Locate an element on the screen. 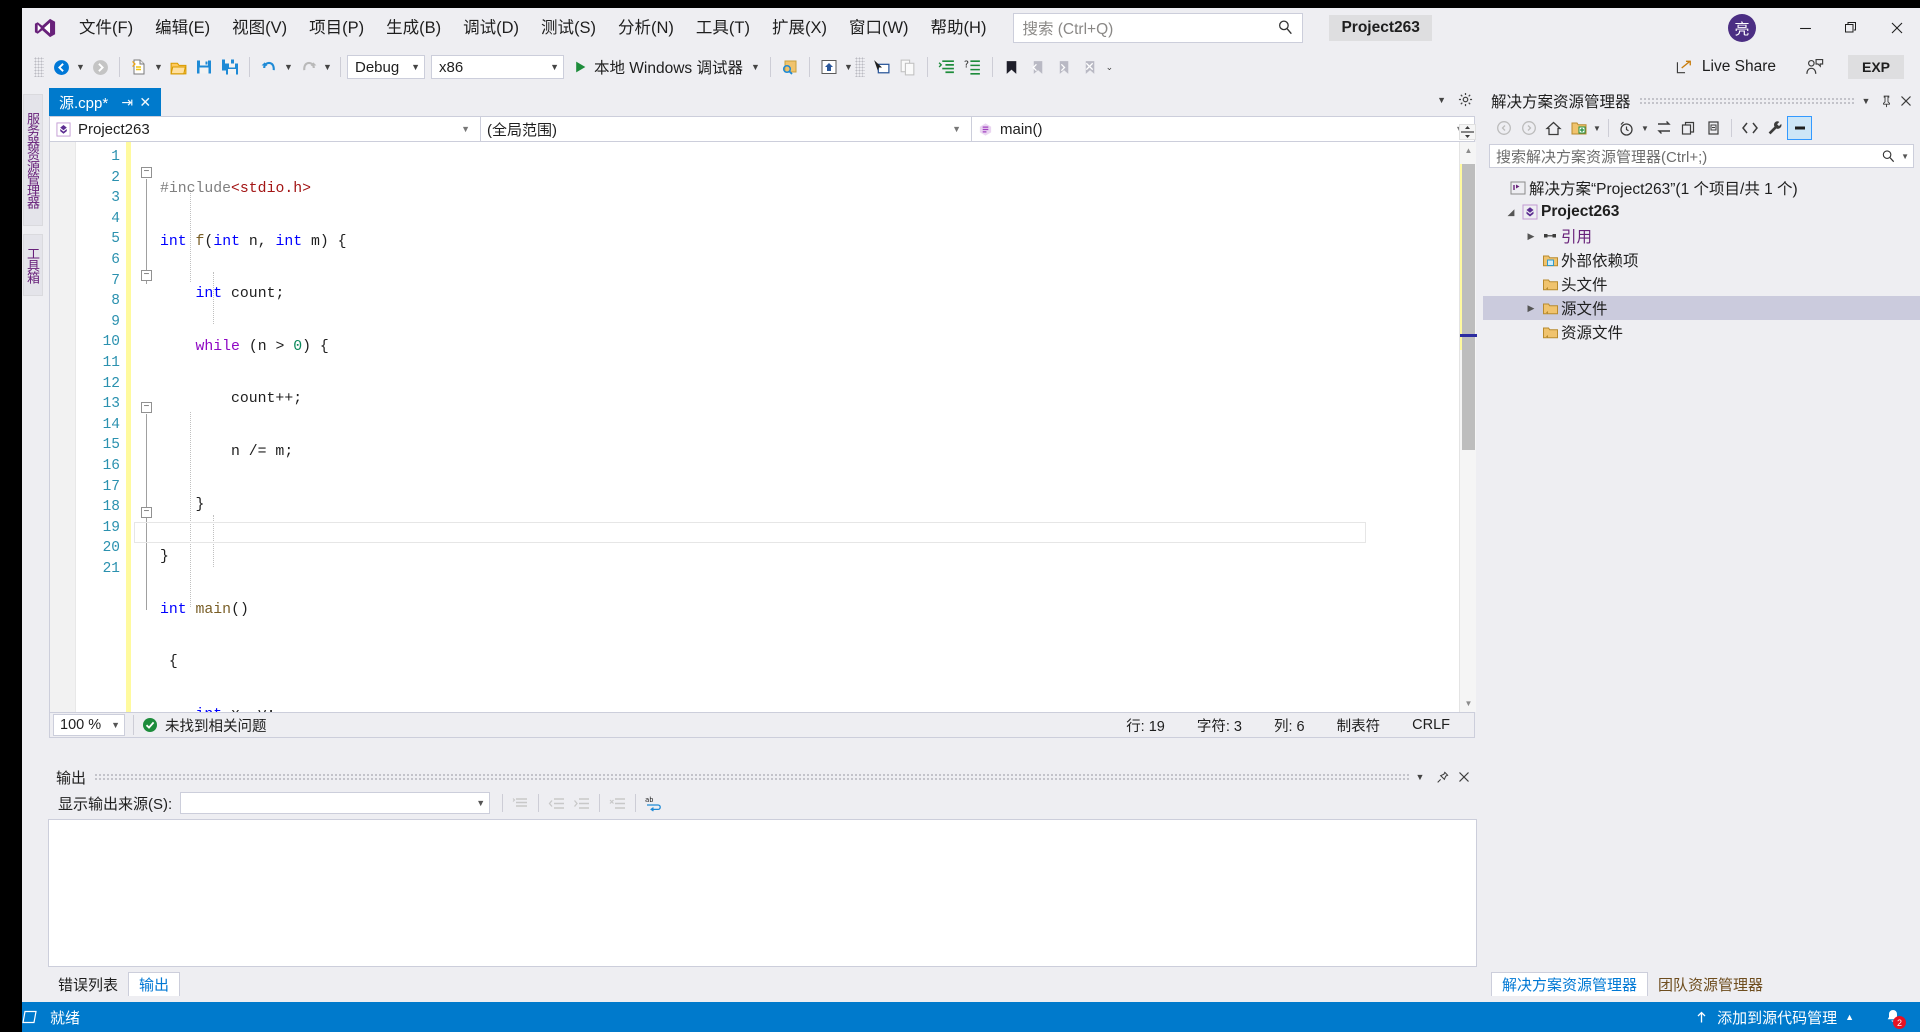 This screenshot has height=1032, width=1920. navbar-function-combo: main() ▼ is located at coordinates (1223, 129).